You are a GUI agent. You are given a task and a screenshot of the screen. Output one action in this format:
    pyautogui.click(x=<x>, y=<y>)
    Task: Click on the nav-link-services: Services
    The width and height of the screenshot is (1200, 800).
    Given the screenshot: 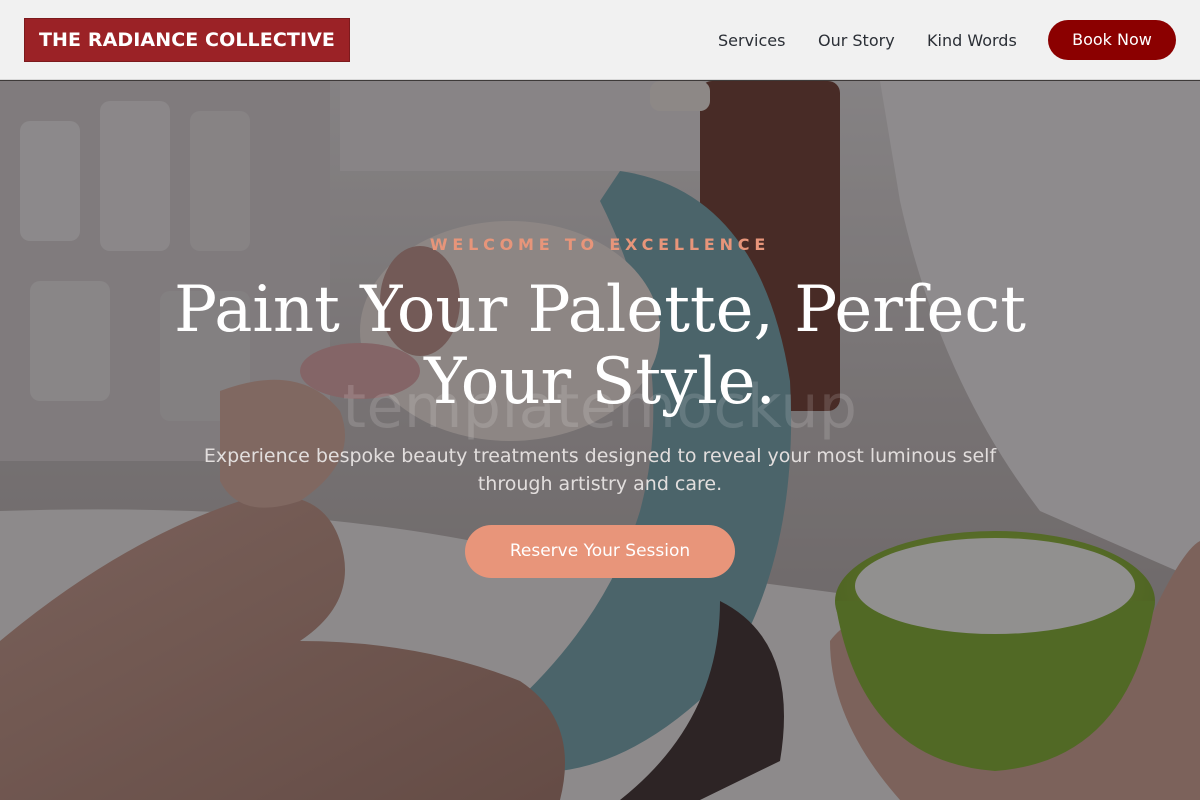 What is the action you would take?
    pyautogui.click(x=751, y=40)
    